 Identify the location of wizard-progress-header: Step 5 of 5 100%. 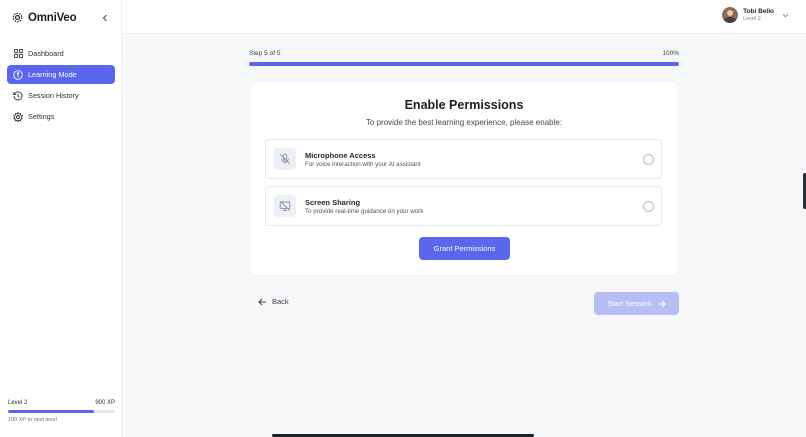
(464, 53).